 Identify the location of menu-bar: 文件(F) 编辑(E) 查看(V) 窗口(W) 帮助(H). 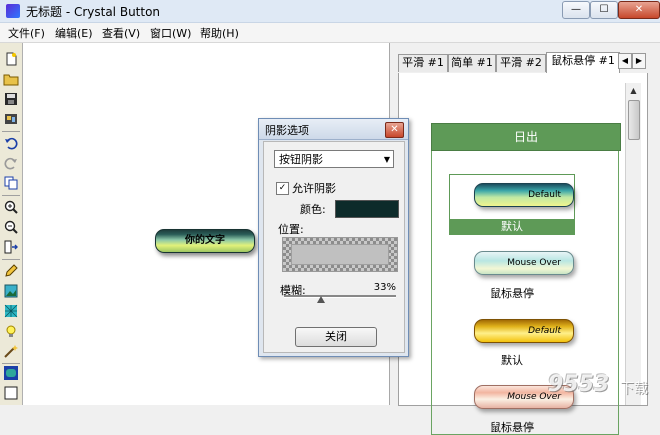
(330, 33).